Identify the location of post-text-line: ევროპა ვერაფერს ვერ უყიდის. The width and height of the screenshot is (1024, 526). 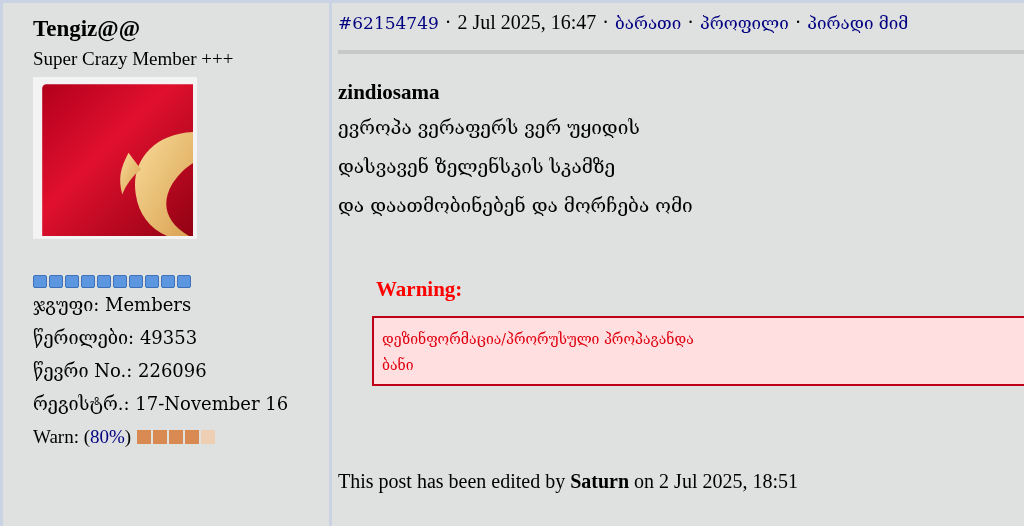
(489, 127).